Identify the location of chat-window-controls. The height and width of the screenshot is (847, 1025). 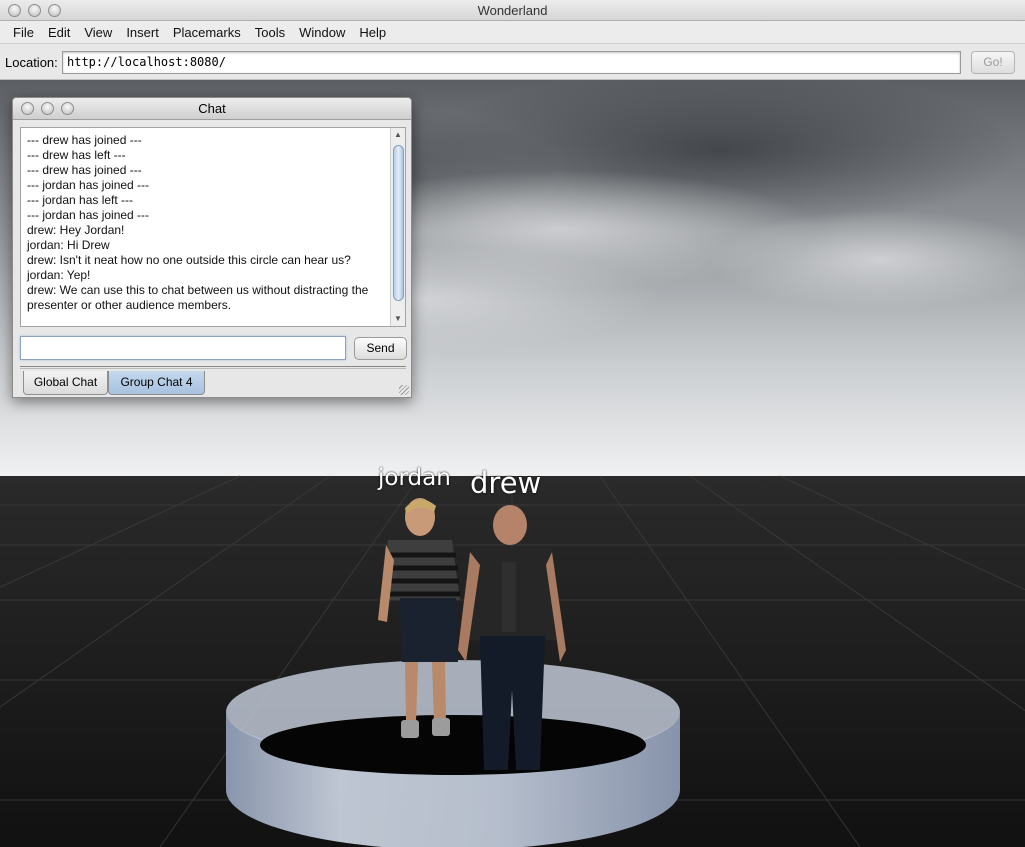
(47, 108).